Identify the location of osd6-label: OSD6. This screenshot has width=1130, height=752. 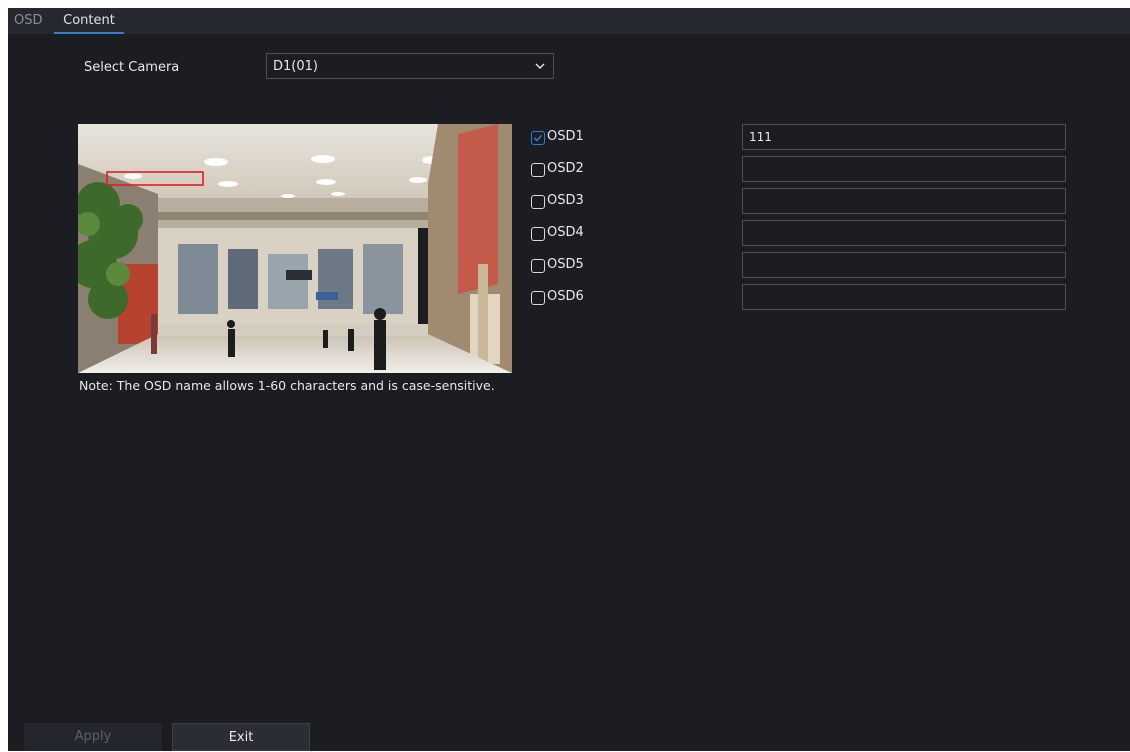
(565, 296).